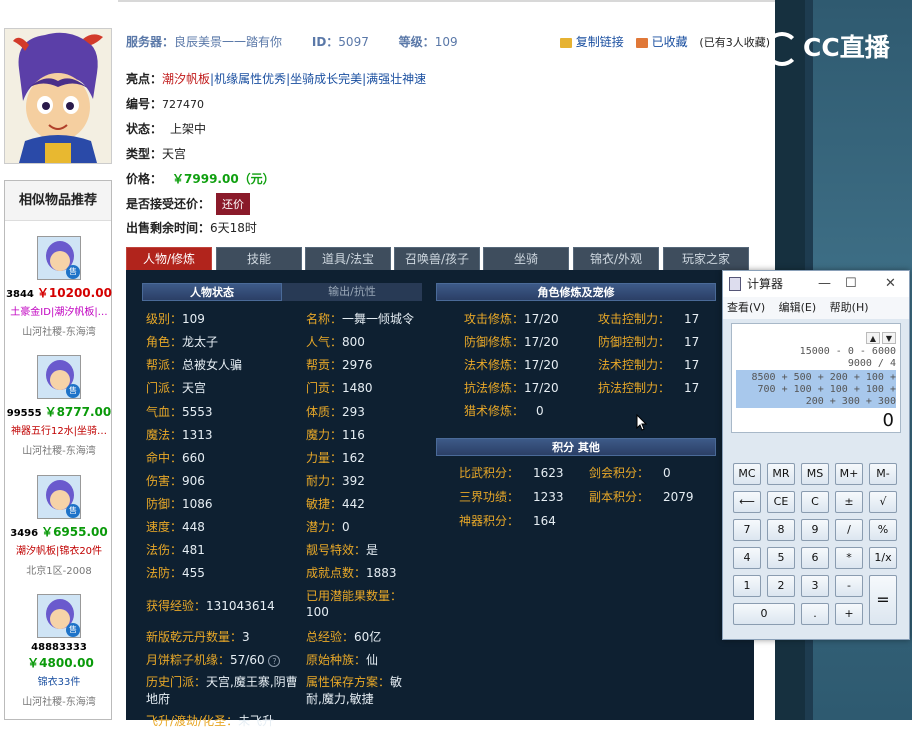  I want to click on stat-zongzi: 月饼粽子机缘：57/60 ?, so click(213, 659).